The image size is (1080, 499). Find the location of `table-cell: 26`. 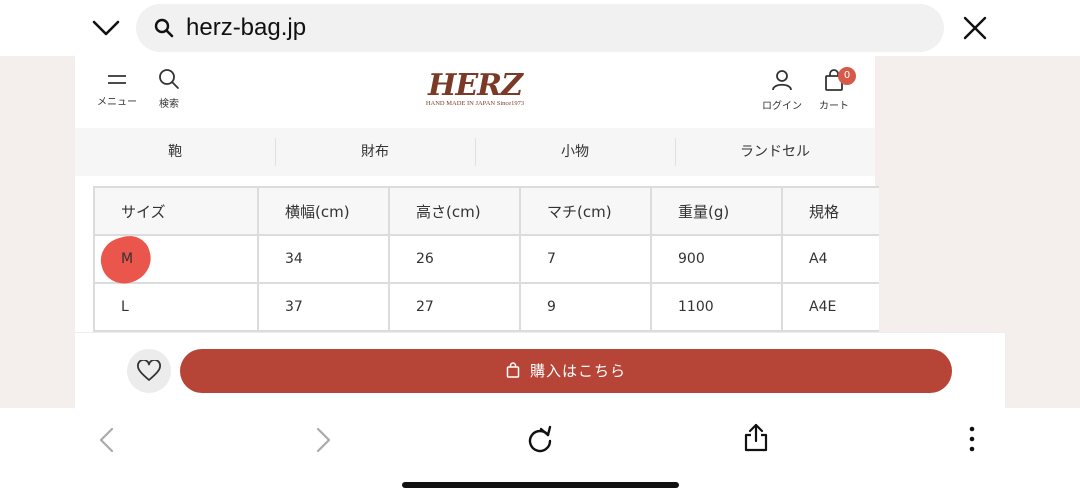

table-cell: 26 is located at coordinates (454, 259).